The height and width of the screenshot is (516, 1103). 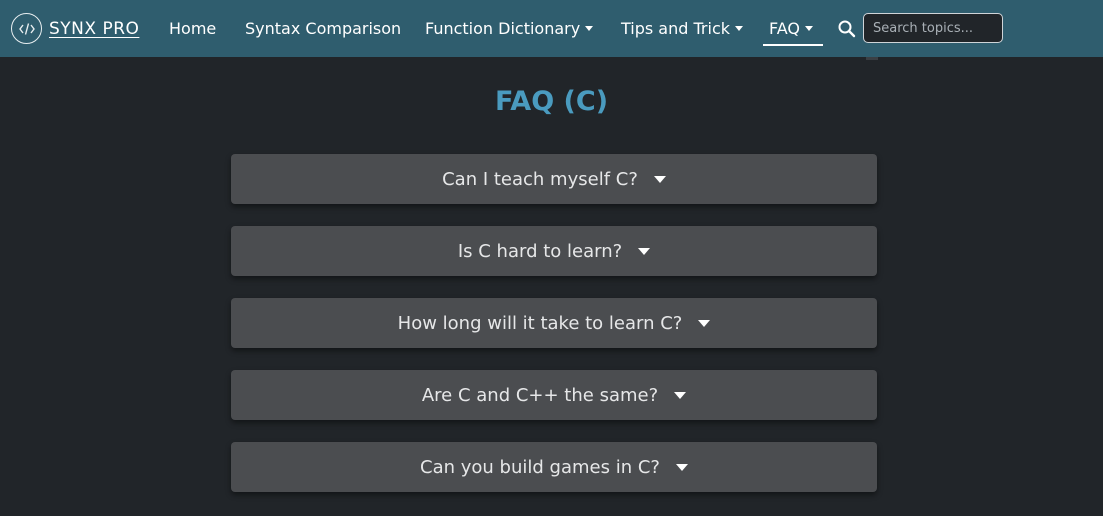 I want to click on nav-faq: FAQ, so click(x=791, y=28).